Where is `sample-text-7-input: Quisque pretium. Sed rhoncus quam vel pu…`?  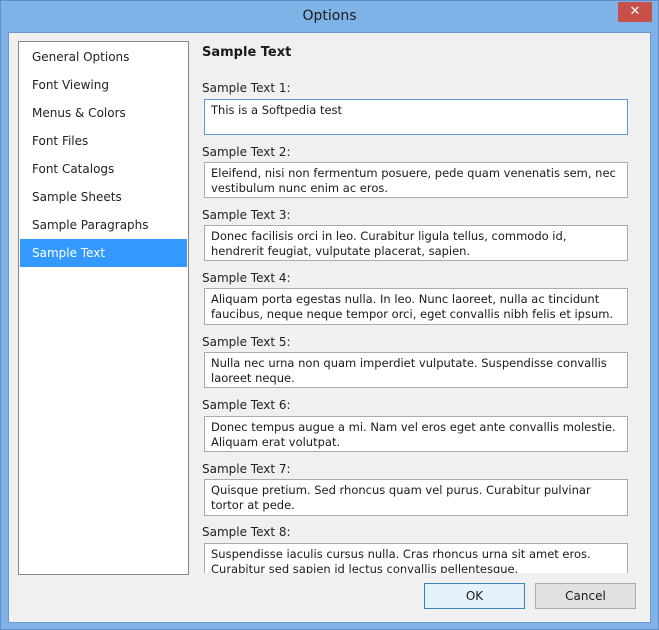
sample-text-7-input: Quisque pretium. Sed rhoncus quam vel pu… is located at coordinates (416, 497).